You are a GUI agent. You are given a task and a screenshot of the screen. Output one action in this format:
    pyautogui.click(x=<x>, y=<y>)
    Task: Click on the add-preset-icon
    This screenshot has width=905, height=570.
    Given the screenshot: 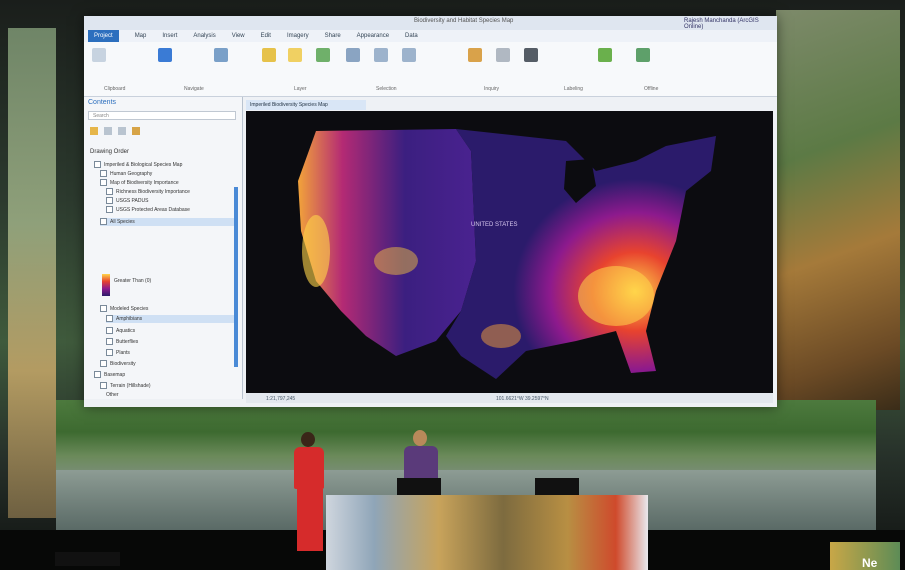 What is the action you would take?
    pyautogui.click(x=323, y=55)
    